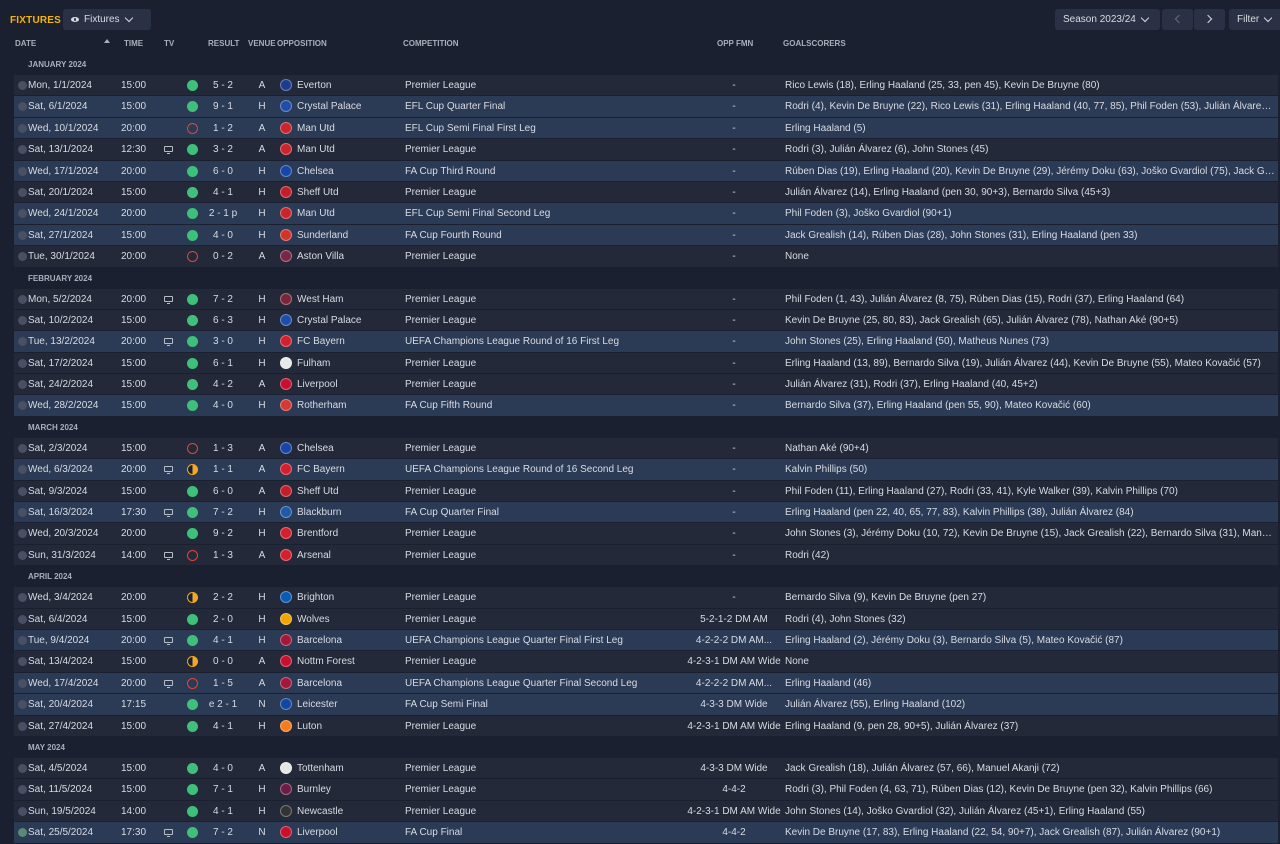  I want to click on fixture-score: 5 - 2, so click(223, 85).